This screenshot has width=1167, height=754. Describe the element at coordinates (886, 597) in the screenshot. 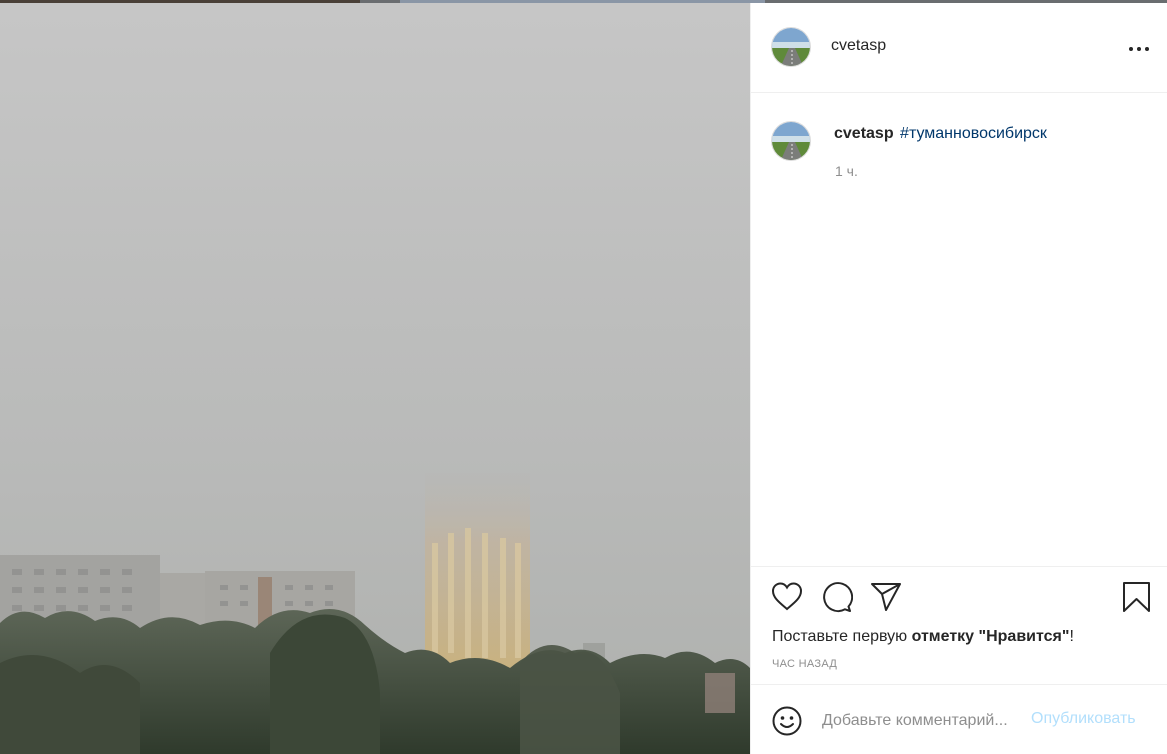

I see `paper-plane-icon` at that location.